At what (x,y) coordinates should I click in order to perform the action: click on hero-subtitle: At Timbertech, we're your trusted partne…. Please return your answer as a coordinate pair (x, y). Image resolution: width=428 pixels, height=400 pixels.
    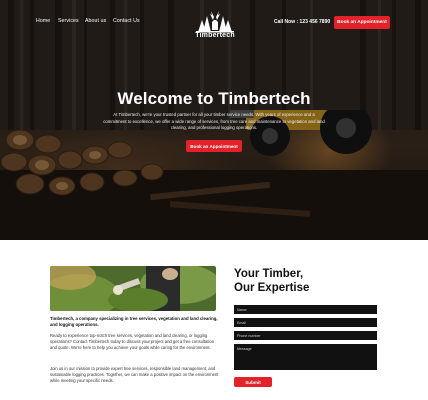
    Looking at the image, I should click on (214, 121).